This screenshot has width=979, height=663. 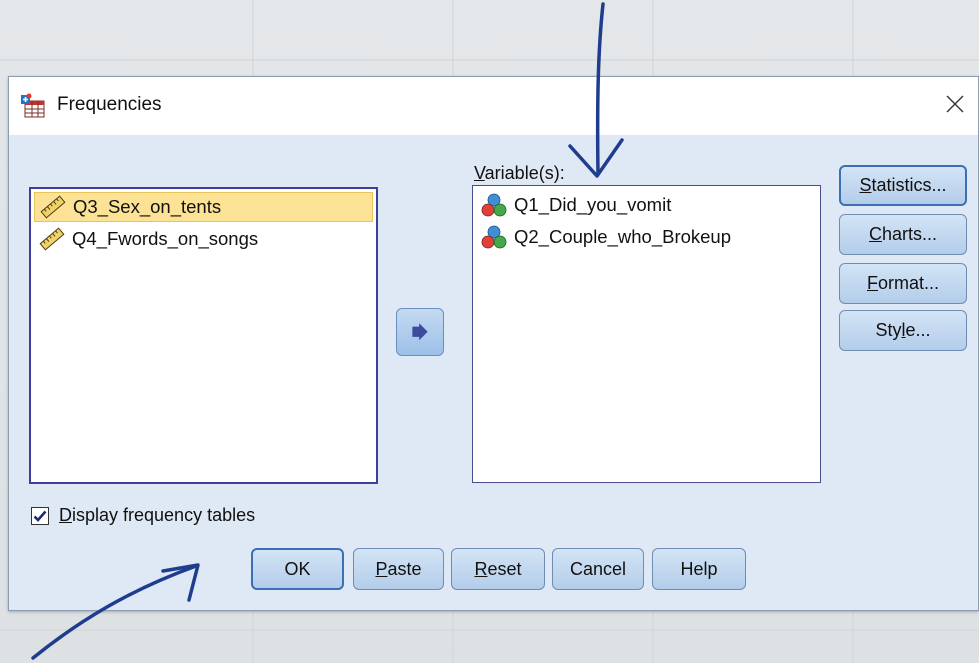 I want to click on list-item-label: Q2_Couple_who_Brokeup, so click(x=623, y=236).